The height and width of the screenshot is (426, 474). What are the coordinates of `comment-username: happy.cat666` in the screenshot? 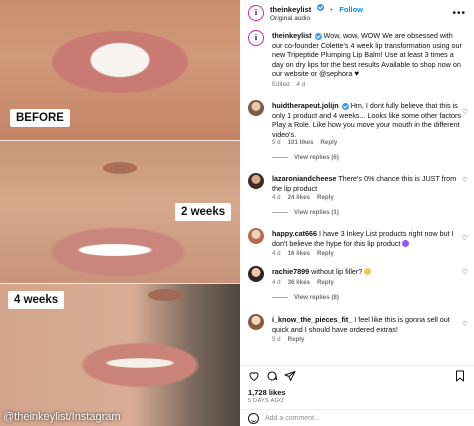 It's located at (294, 233).